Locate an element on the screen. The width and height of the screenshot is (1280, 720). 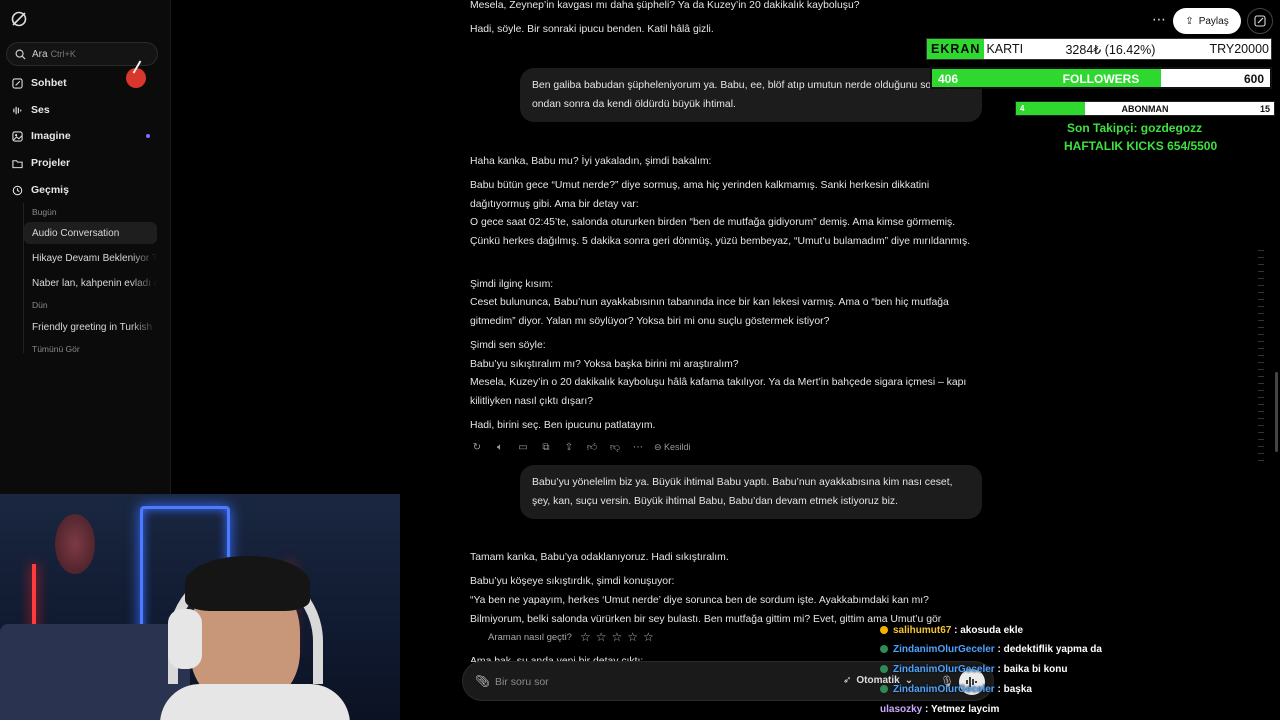
history-item: Hikaye Devamı Bekleniyor Tr is located at coordinates (90, 258).